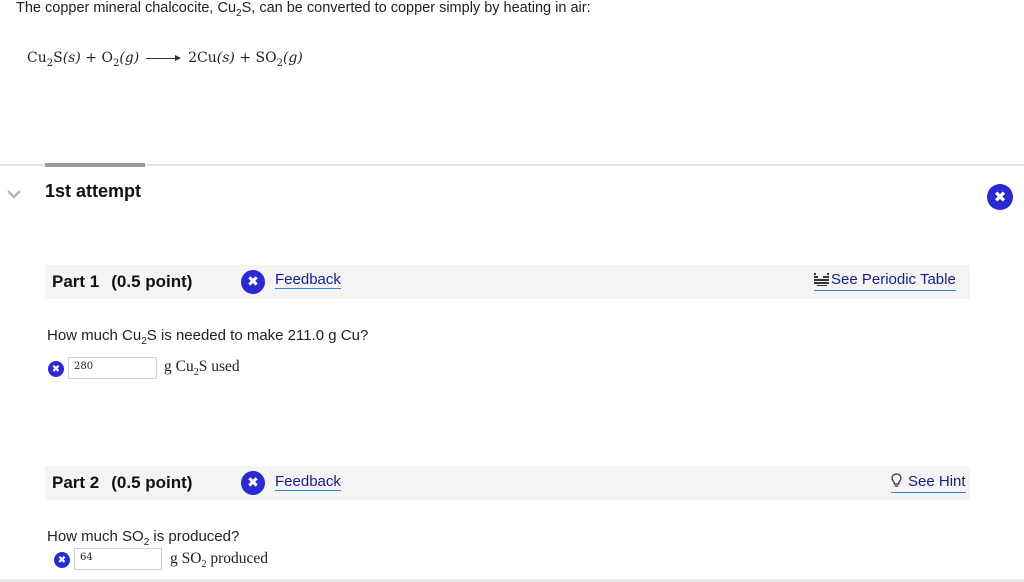 The image size is (1024, 582). Describe the element at coordinates (58, 58) in the screenshot. I see `eq-reactant-1-rest: S` at that location.